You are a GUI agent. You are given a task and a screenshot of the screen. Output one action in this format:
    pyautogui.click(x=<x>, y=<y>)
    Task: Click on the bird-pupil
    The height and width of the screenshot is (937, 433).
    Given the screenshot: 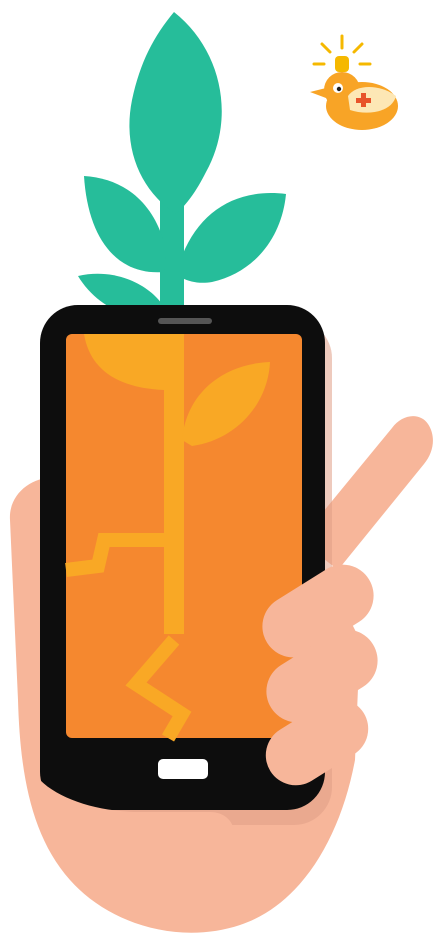 What is the action you would take?
    pyautogui.click(x=339, y=89)
    